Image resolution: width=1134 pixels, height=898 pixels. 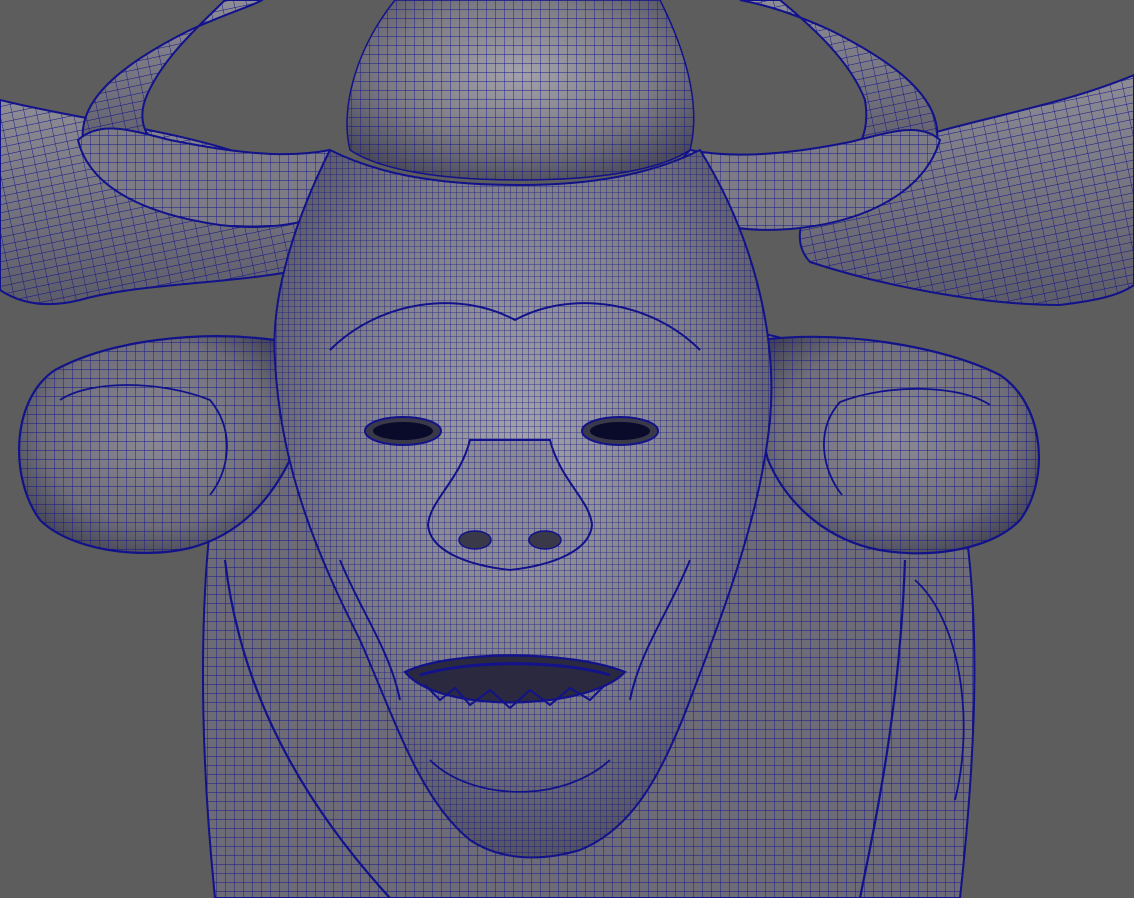 I want to click on right-eye, so click(x=620, y=431).